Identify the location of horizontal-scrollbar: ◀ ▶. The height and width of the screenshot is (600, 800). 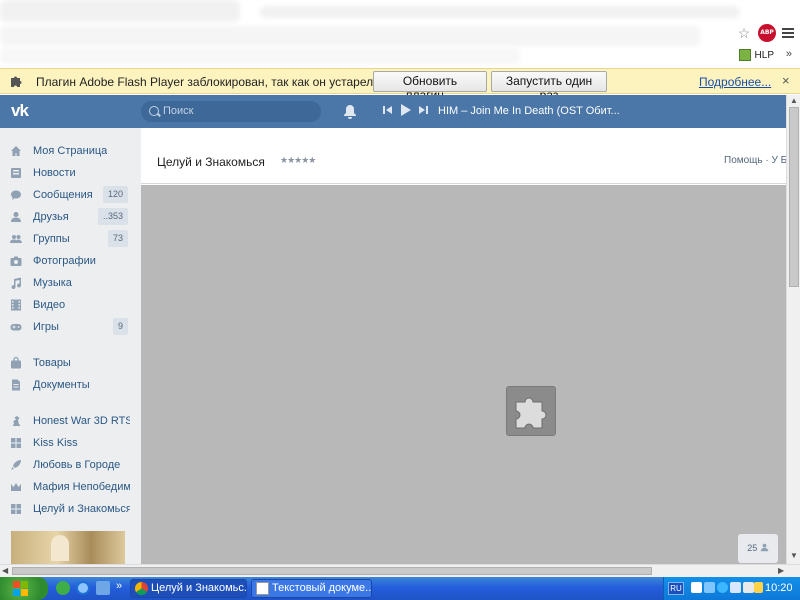
(400, 570).